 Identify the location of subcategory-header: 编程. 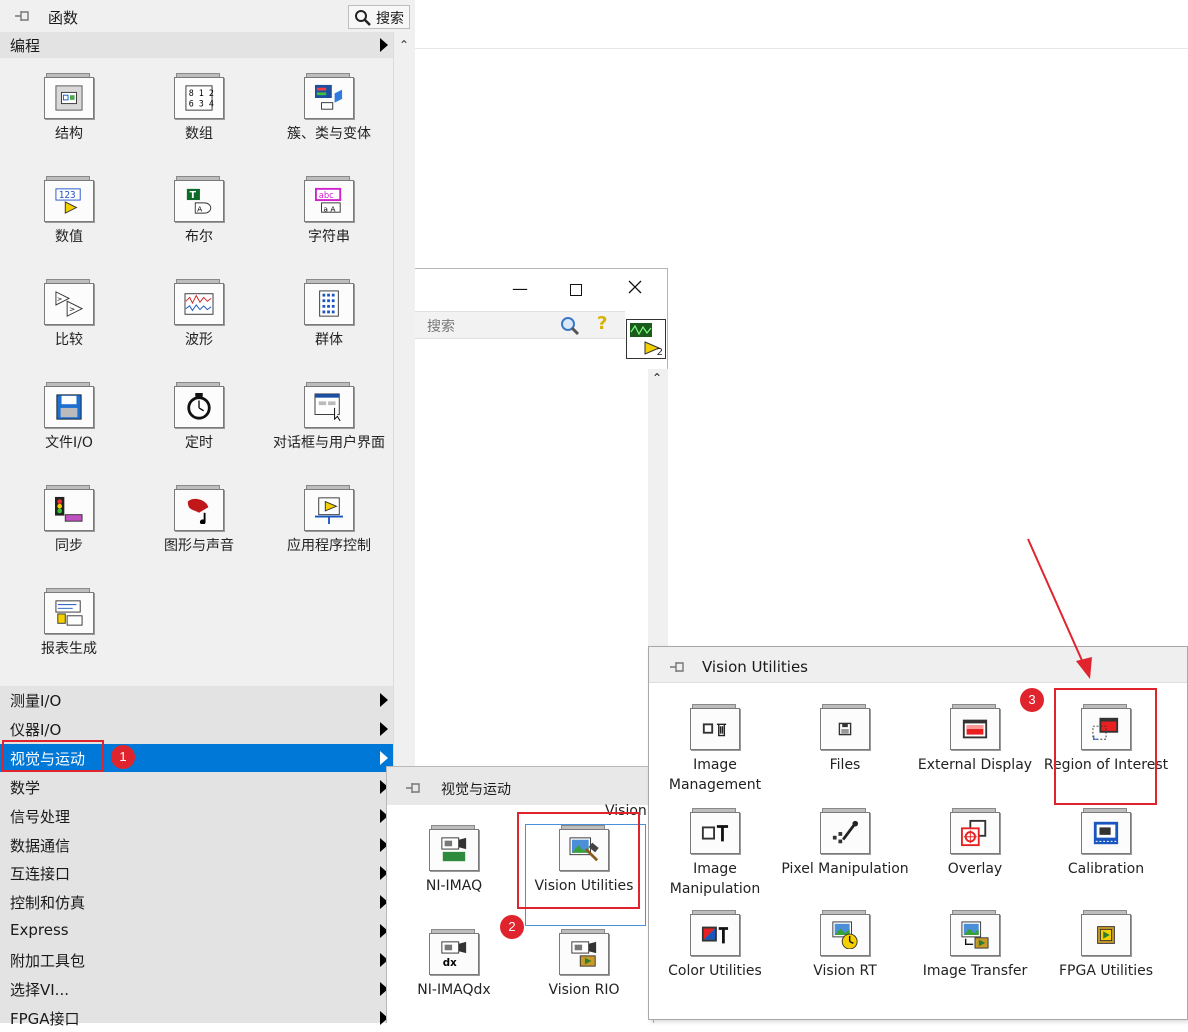
(196, 45).